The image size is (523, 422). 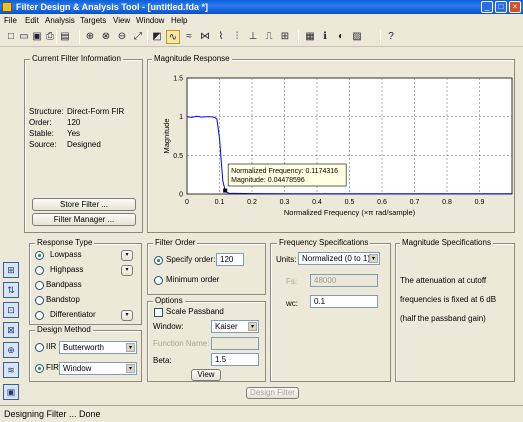 I want to click on y-tick-label: 1, so click(x=181, y=117).